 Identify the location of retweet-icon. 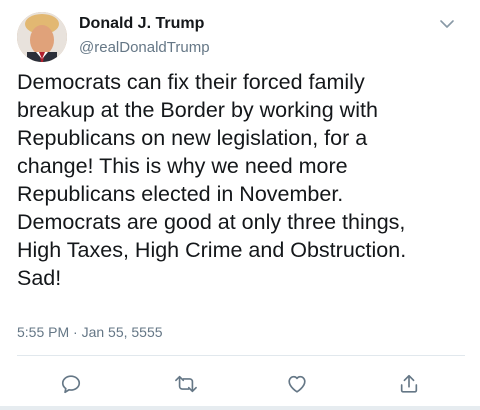
(186, 384).